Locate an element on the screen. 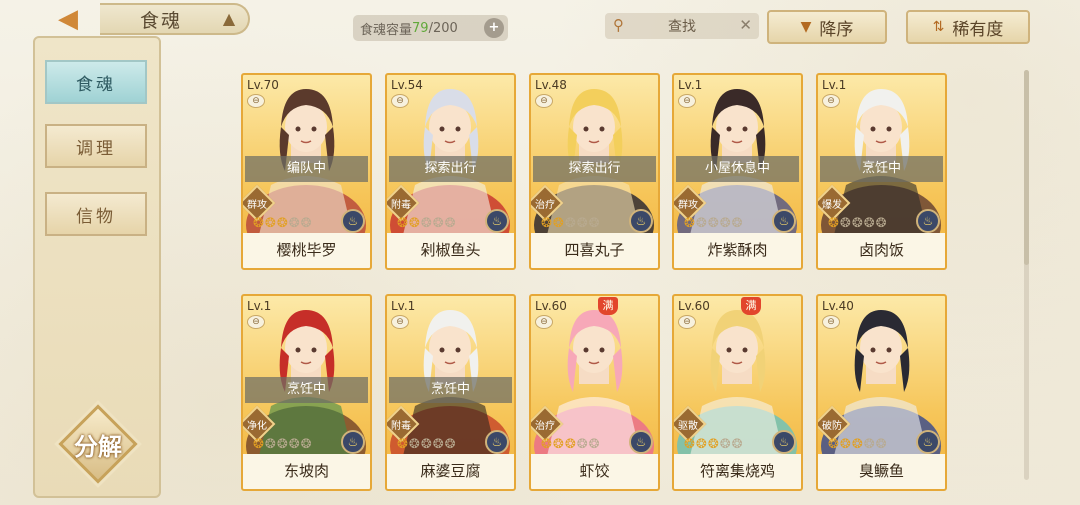 This screenshot has height=505, width=1080. food-soul-card: Lv.40 ⊖ 破防 ❂ ❂ ❂ ❂ ❂ ♨ 臭鳜鱼 is located at coordinates (881, 392).